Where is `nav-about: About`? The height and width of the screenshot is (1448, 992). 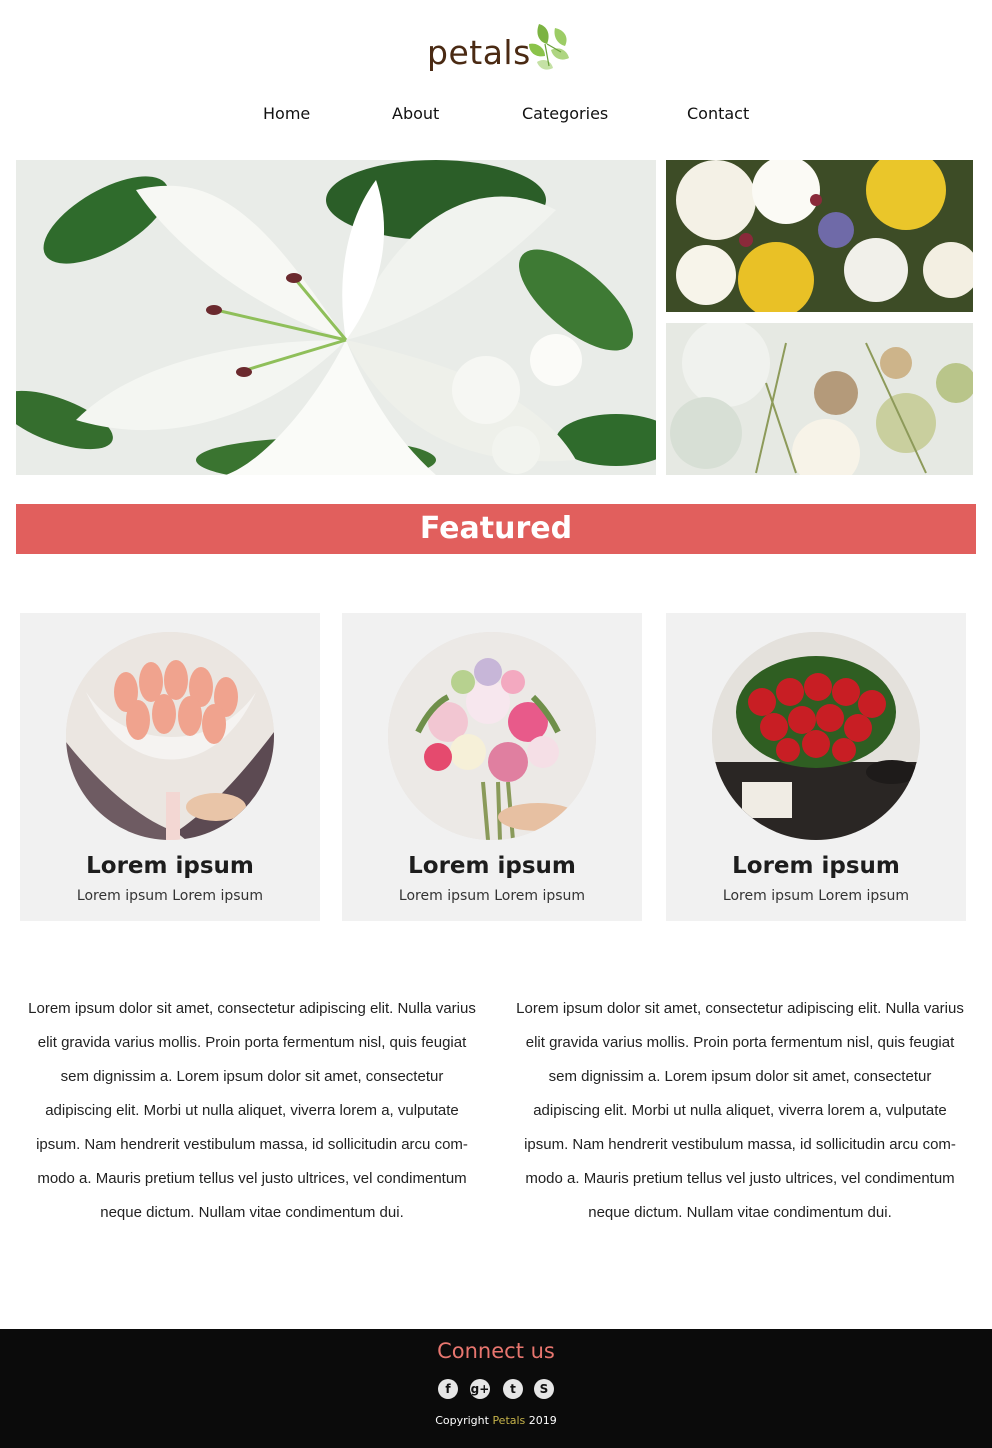 nav-about: About is located at coordinates (415, 113).